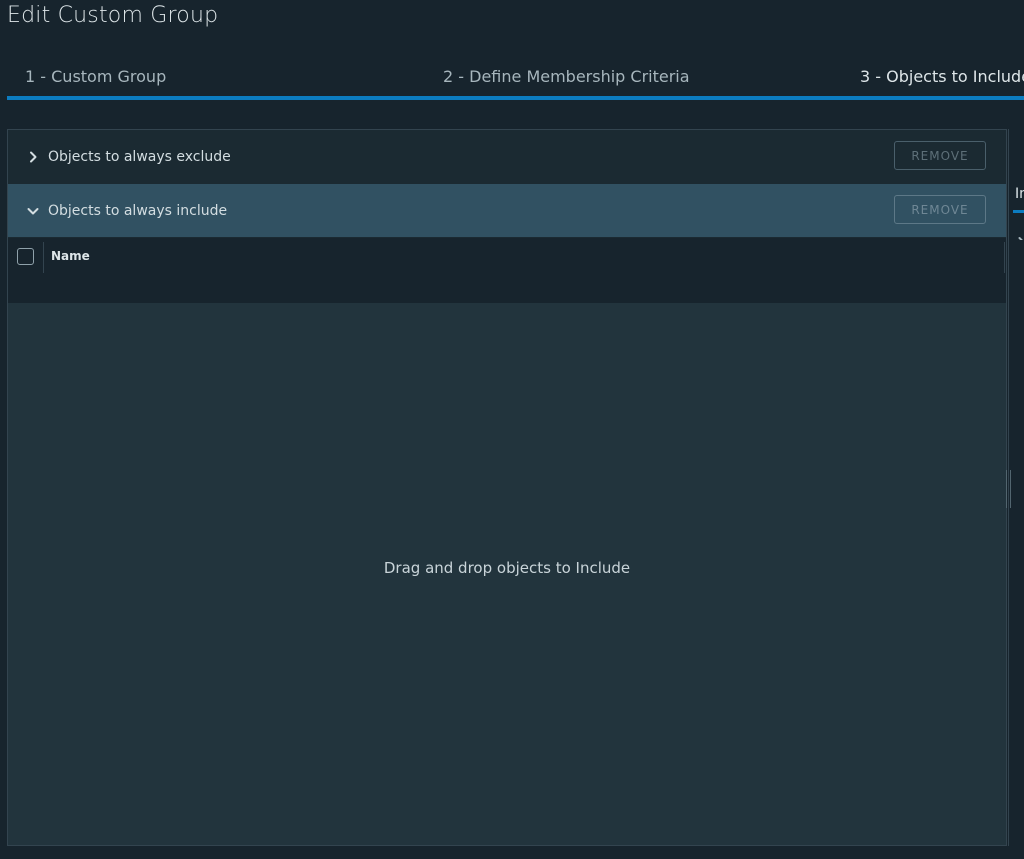 Image resolution: width=1024 pixels, height=859 pixels. What do you see at coordinates (507, 156) in the screenshot?
I see `exclude-section-header: Objects to always exclude REMOVE` at bounding box center [507, 156].